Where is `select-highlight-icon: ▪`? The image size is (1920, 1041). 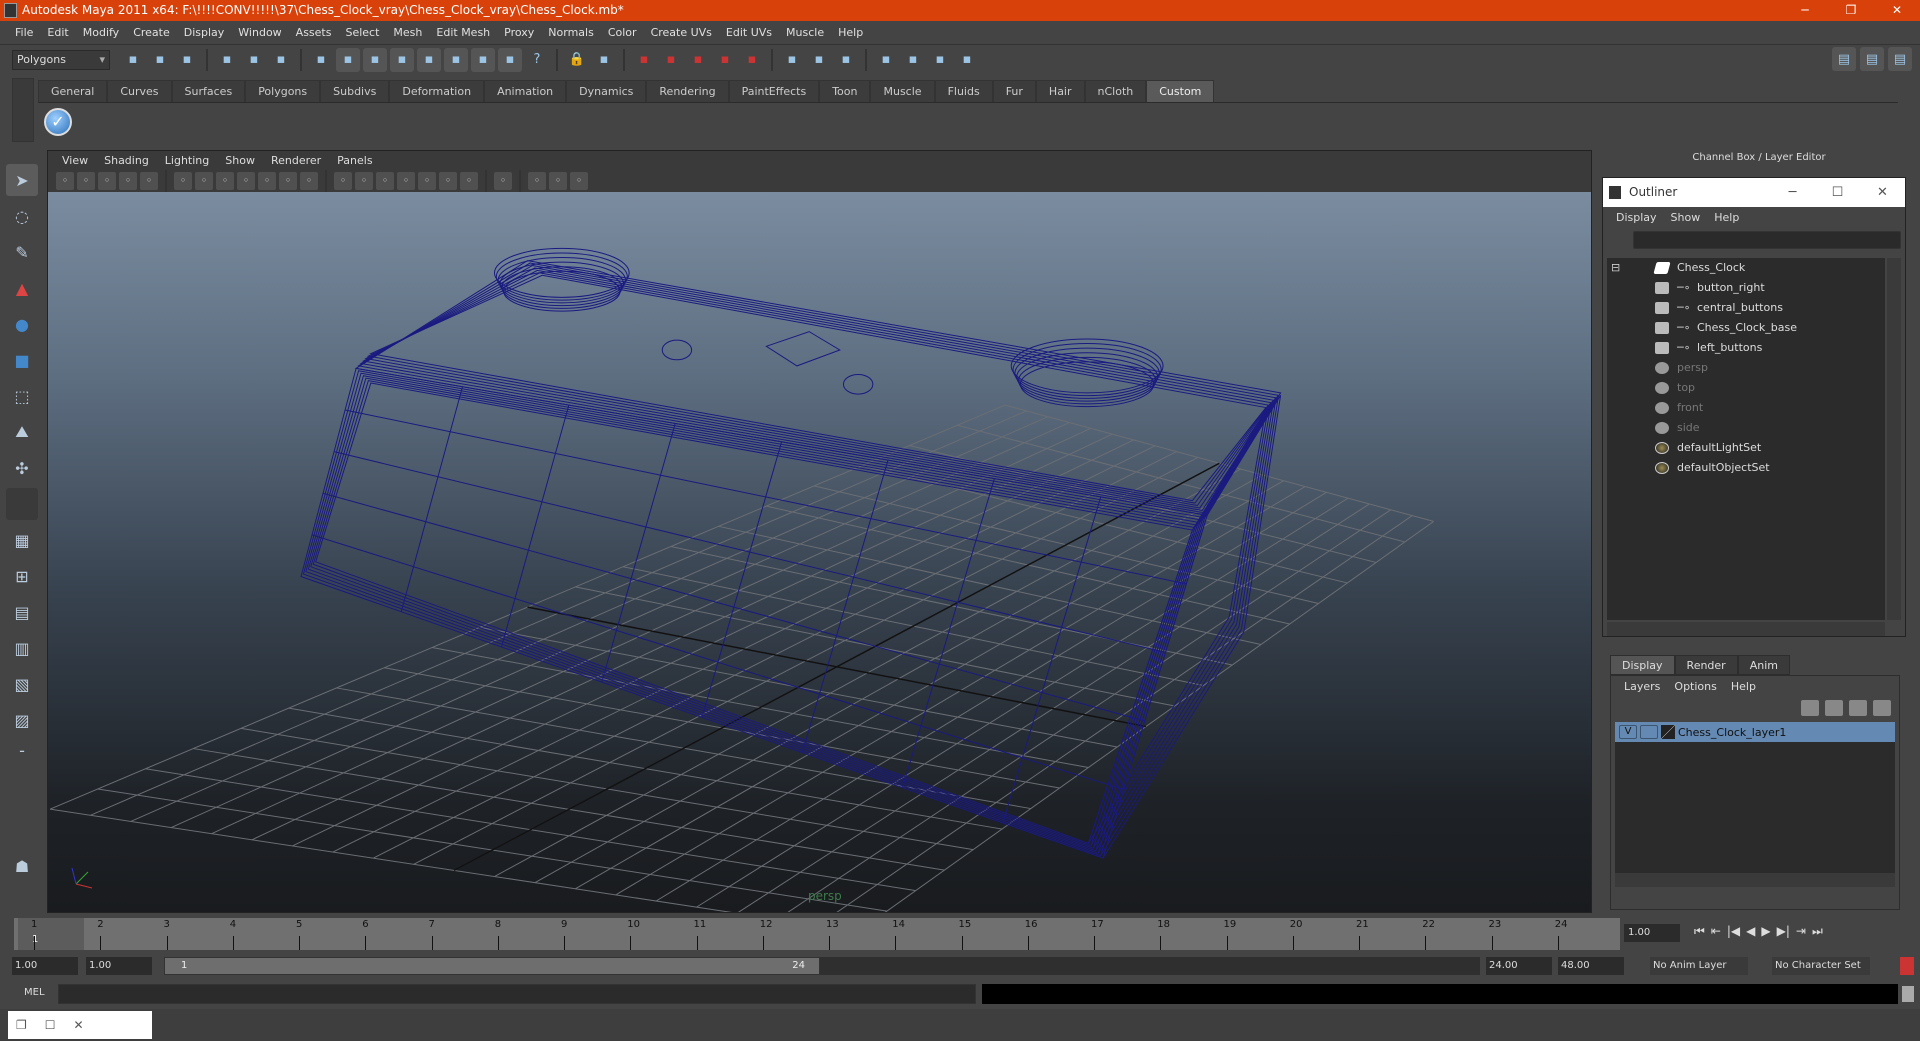
select-highlight-icon: ▪ is located at coordinates (604, 60).